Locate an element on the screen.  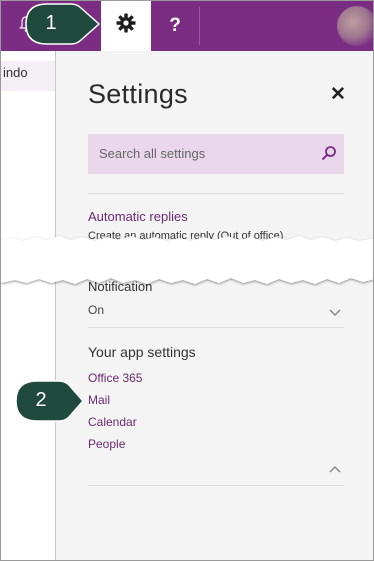
notifications-value: On is located at coordinates (96, 310).